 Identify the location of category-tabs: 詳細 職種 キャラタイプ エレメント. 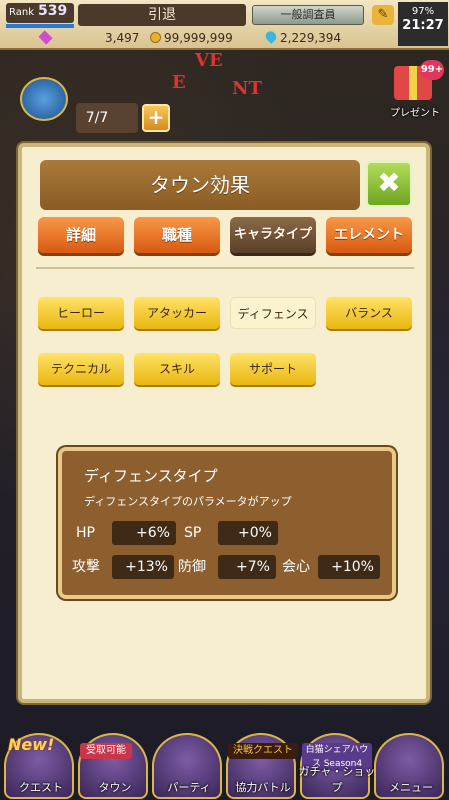
(228, 237).